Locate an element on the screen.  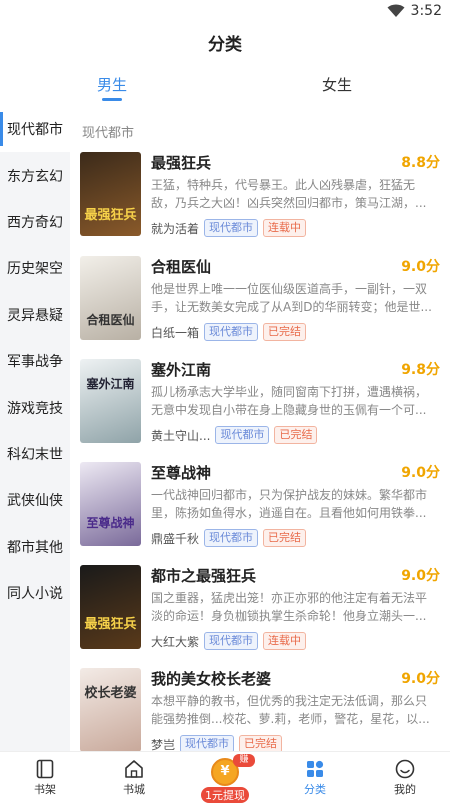
book-score: 8.8分 is located at coordinates (420, 163).